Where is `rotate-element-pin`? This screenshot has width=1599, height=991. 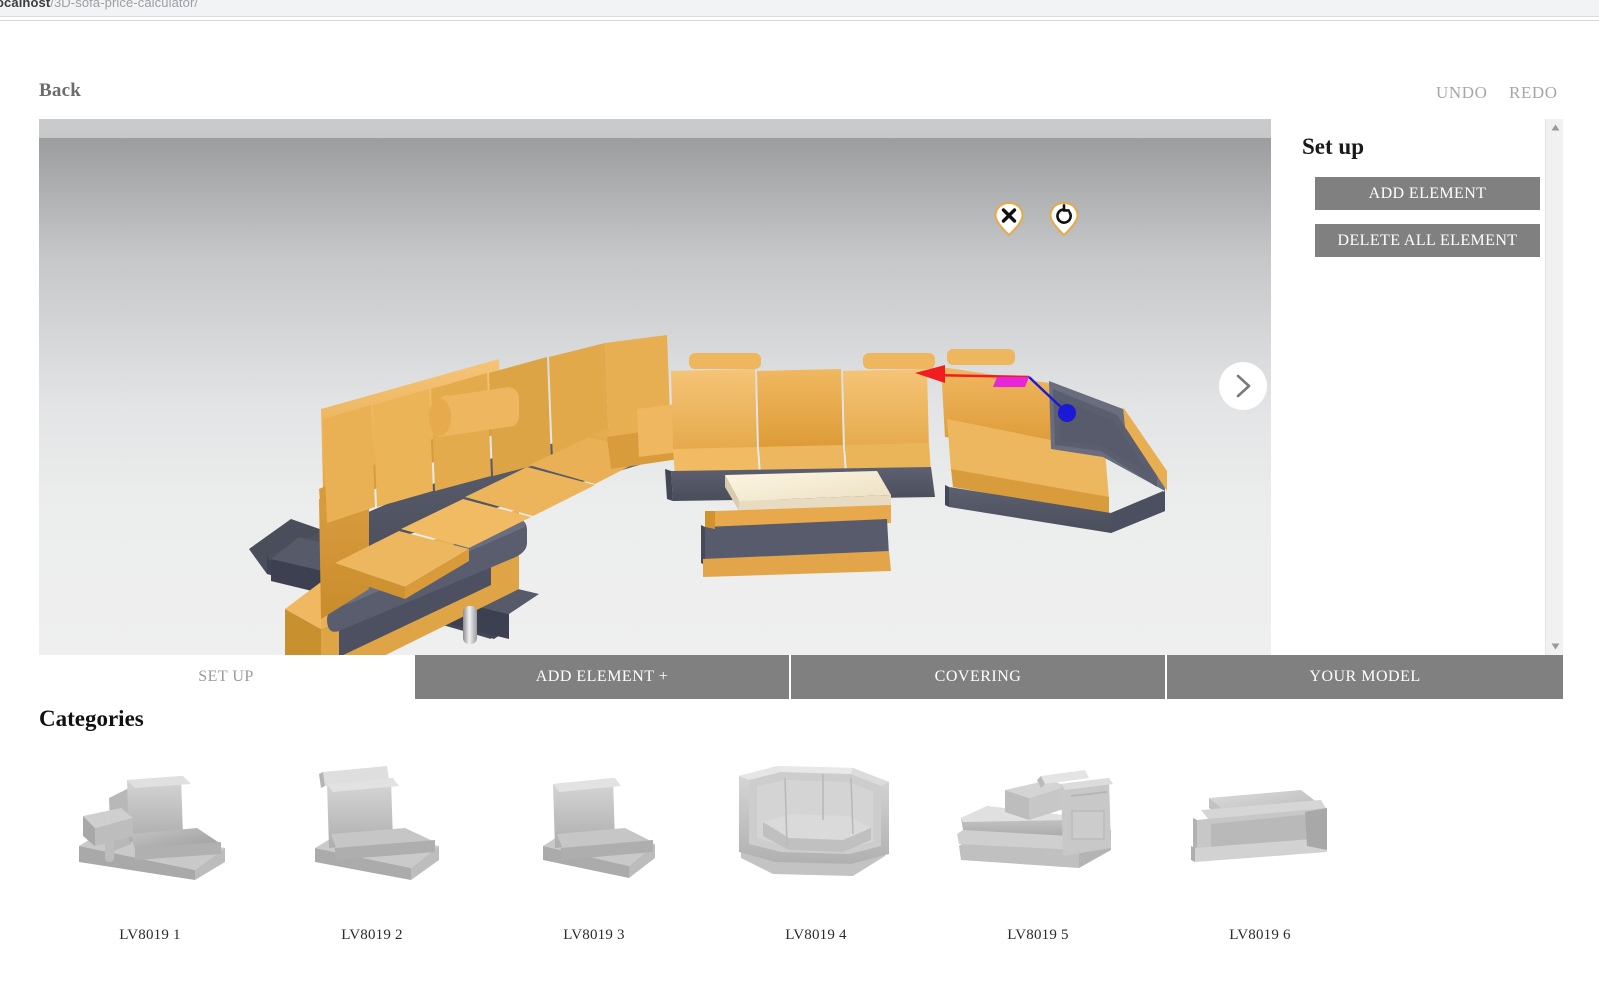
rotate-element-pin is located at coordinates (1064, 221).